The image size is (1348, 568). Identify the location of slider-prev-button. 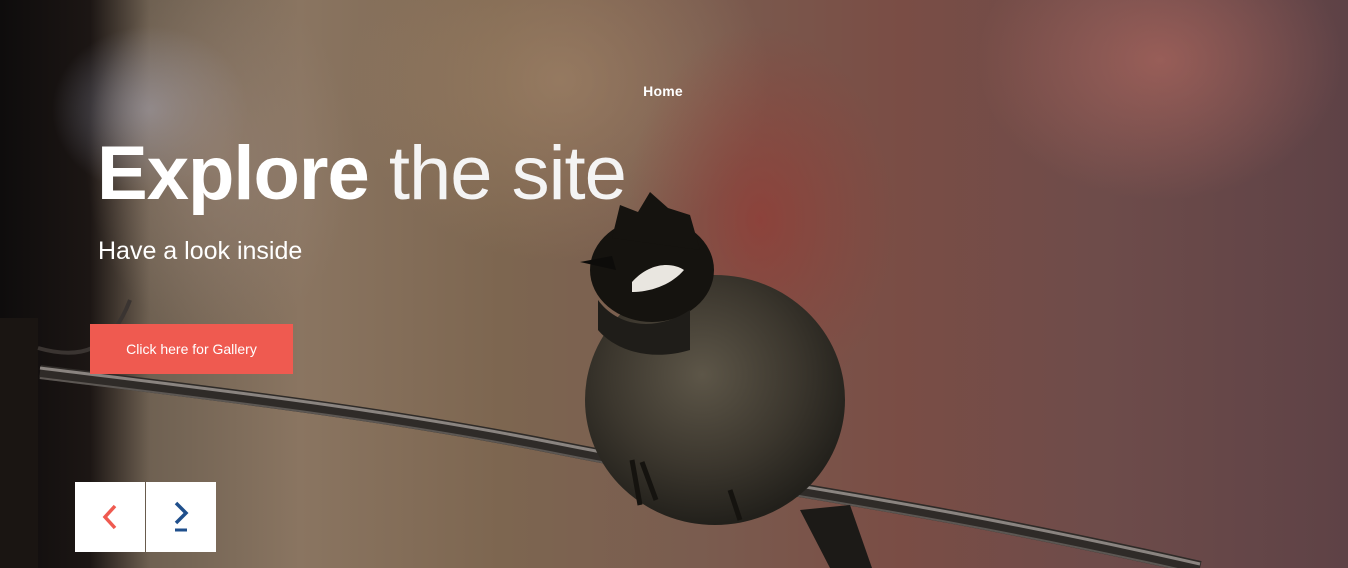
(110, 517).